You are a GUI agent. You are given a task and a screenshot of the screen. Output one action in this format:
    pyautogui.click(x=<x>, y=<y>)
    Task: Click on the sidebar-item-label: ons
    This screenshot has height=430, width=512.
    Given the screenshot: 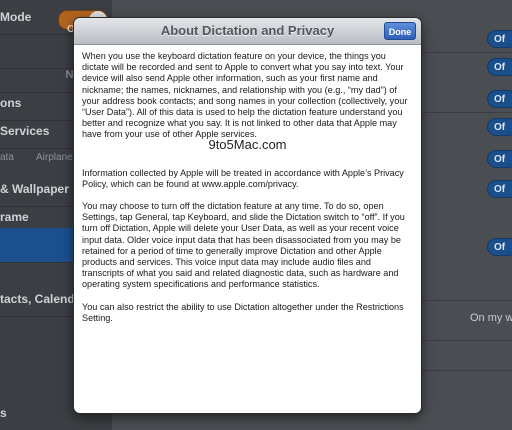 What is the action you would take?
    pyautogui.click(x=11, y=103)
    